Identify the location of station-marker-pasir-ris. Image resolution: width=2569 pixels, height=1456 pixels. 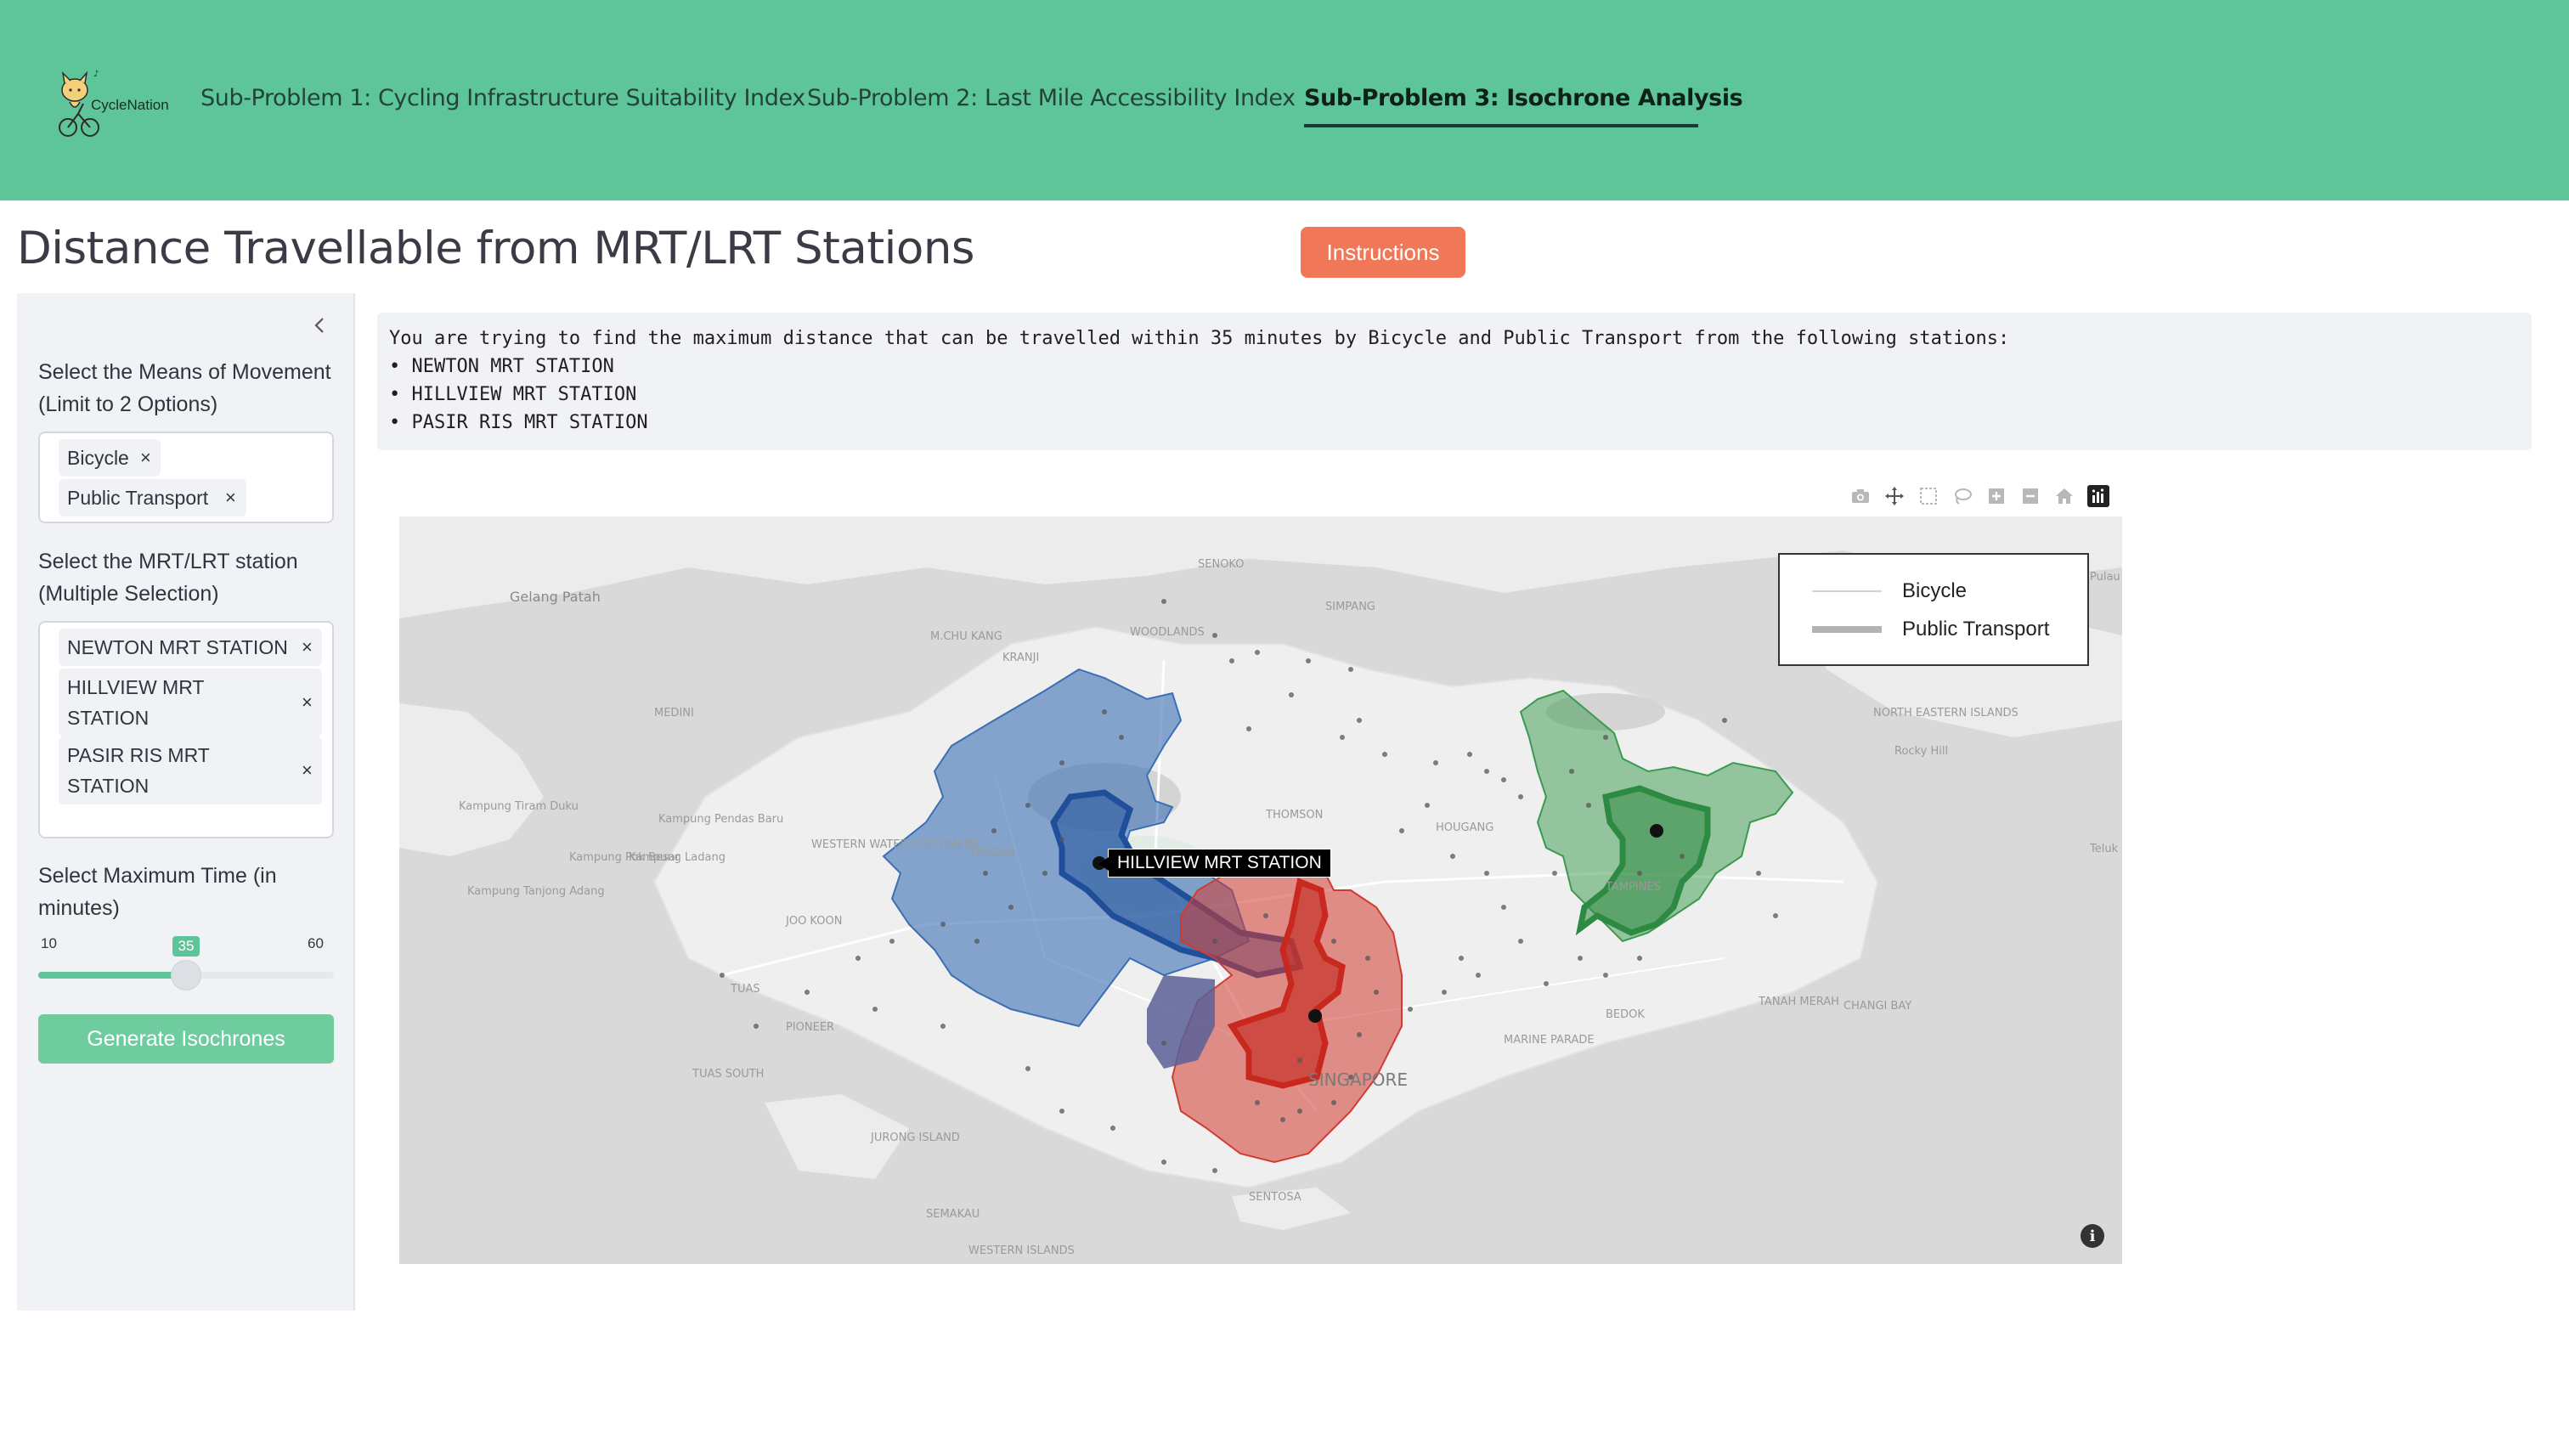
(1657, 831).